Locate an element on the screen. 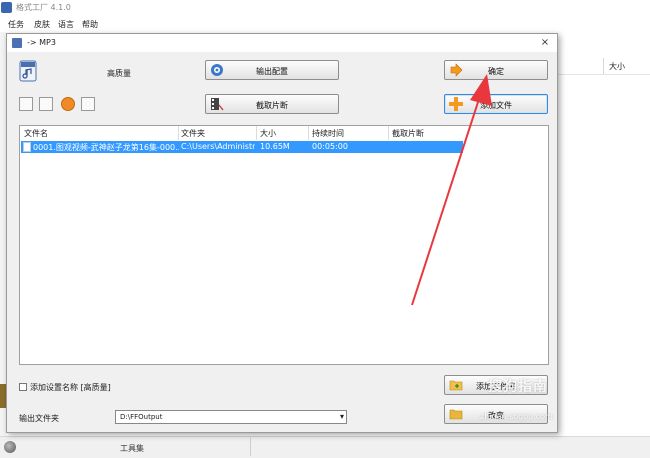 The image size is (650, 458). dialog-icon is located at coordinates (17, 43).